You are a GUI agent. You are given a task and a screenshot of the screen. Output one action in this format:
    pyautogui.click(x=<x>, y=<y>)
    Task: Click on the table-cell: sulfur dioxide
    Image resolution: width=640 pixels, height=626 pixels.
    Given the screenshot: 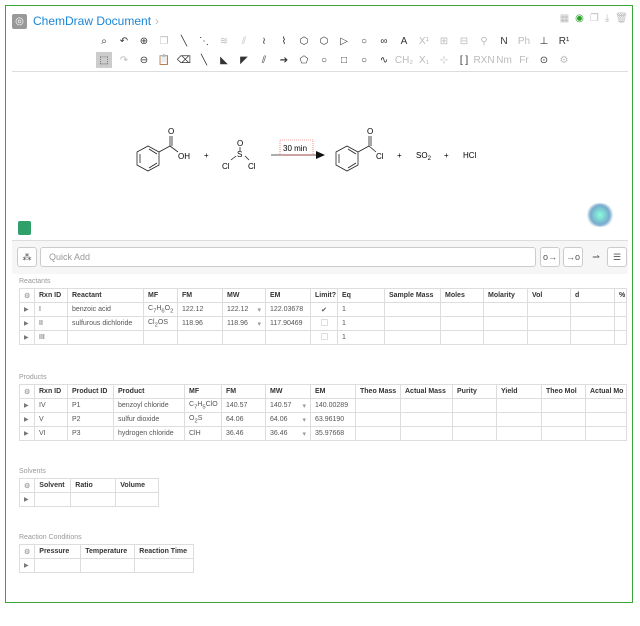 What is the action you would take?
    pyautogui.click(x=149, y=419)
    